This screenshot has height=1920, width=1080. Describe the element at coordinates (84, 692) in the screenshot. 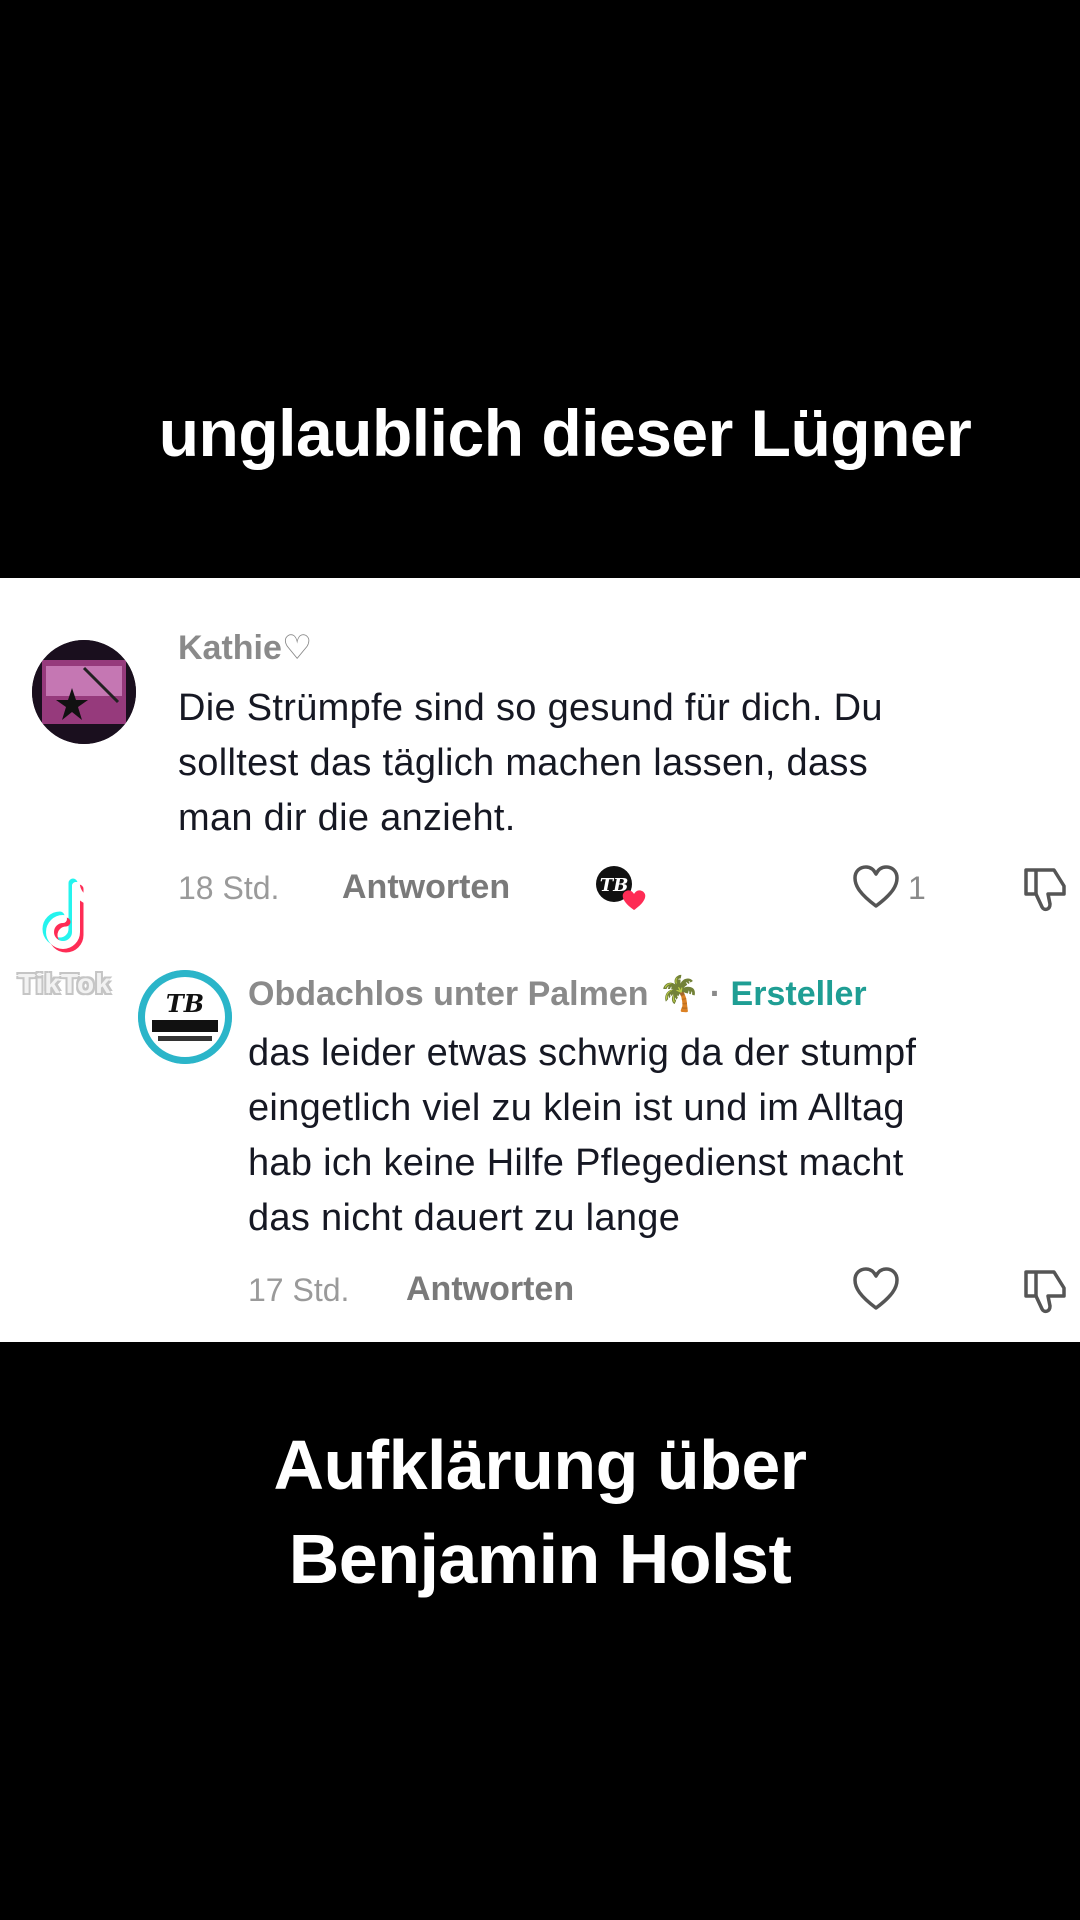

I see `avatar` at that location.